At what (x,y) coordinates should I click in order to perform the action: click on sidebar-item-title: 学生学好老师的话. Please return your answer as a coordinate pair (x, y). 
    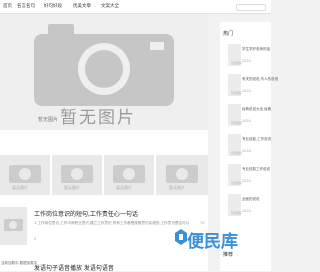
    Looking at the image, I should click on (256, 49).